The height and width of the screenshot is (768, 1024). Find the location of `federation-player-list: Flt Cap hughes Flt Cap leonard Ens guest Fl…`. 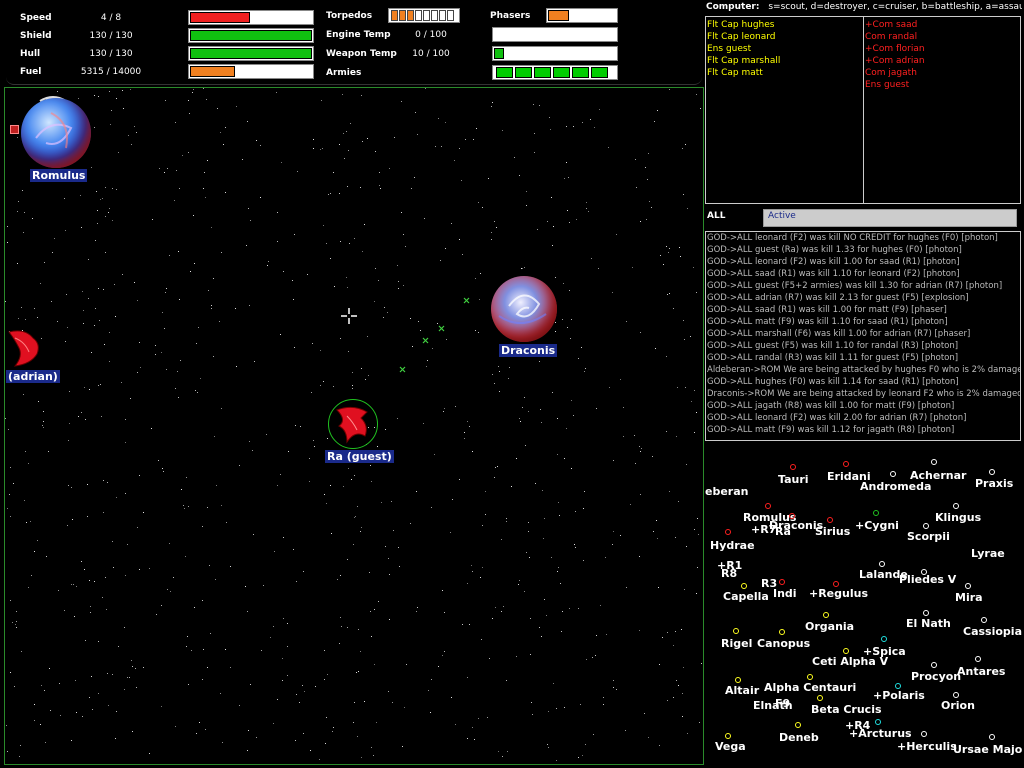

federation-player-list: Flt Cap hughes Flt Cap leonard Ens guest Fl… is located at coordinates (743, 49).